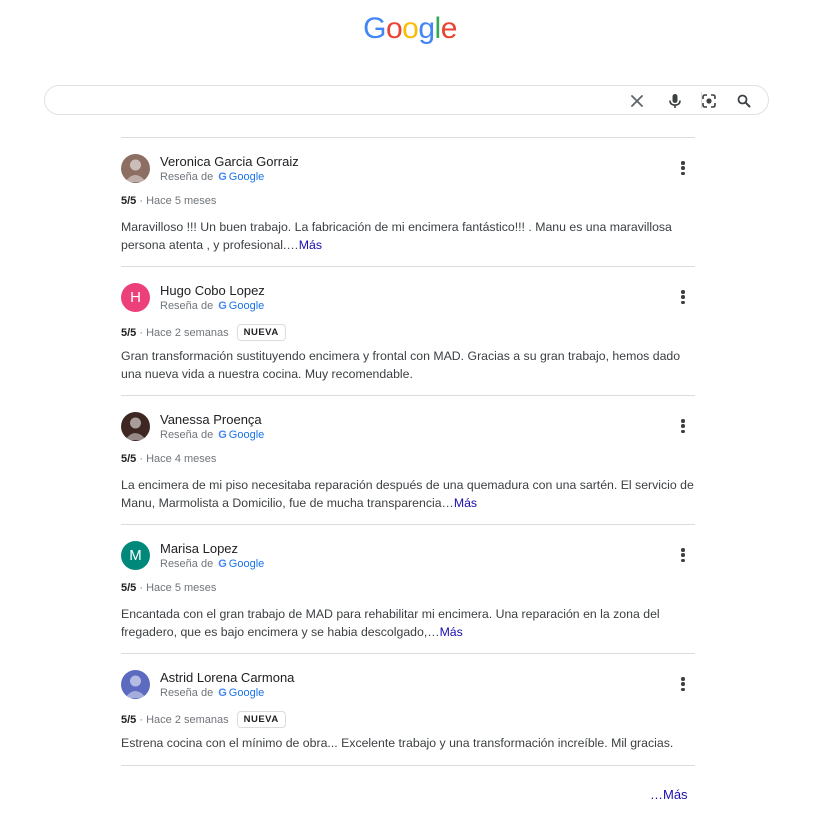  Describe the element at coordinates (744, 101) in the screenshot. I see `search-icon` at that location.